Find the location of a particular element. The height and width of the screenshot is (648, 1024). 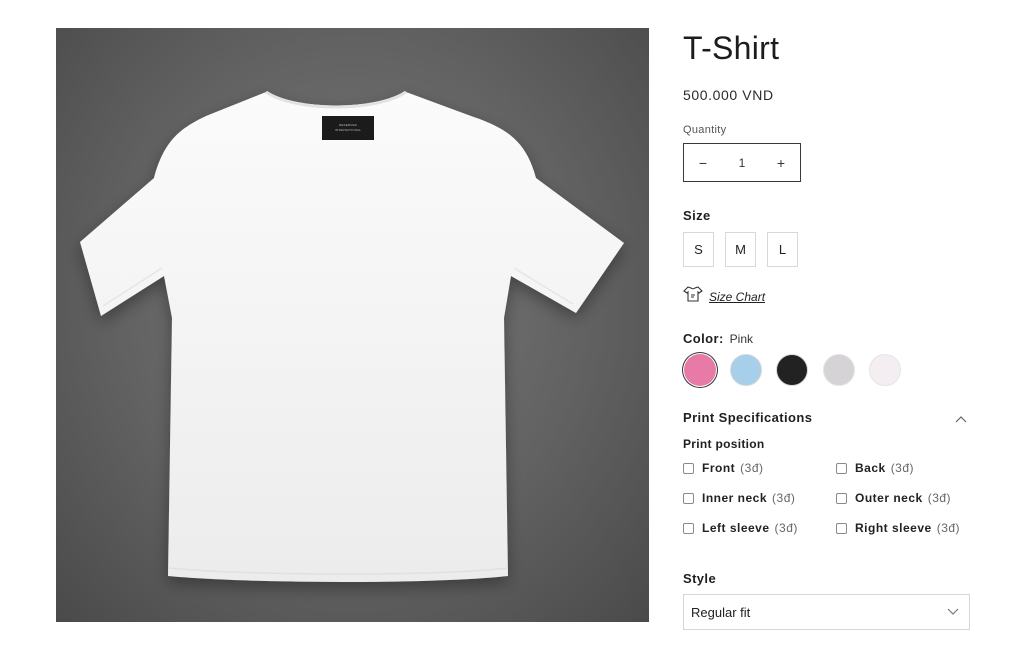

quantity-label: Quantity is located at coordinates (705, 130).